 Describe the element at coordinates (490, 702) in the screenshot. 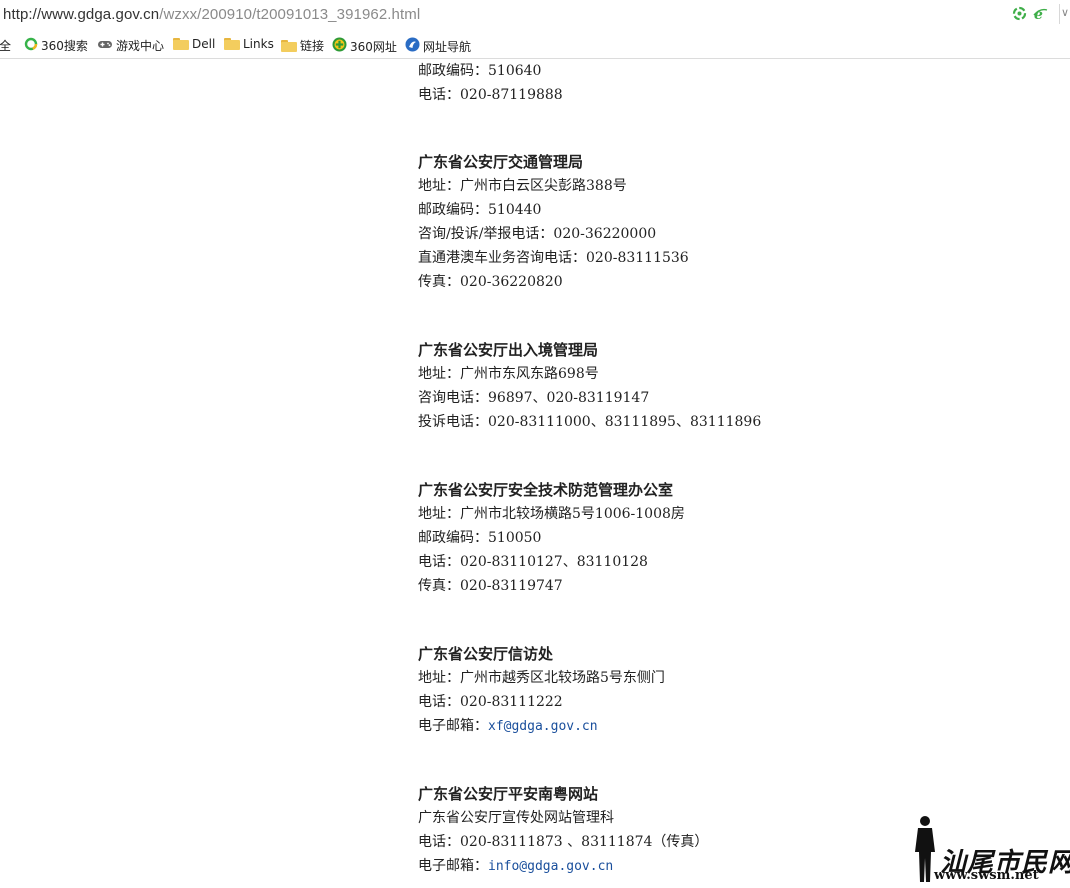

I see `phone-line: 电话：020-83111222` at that location.